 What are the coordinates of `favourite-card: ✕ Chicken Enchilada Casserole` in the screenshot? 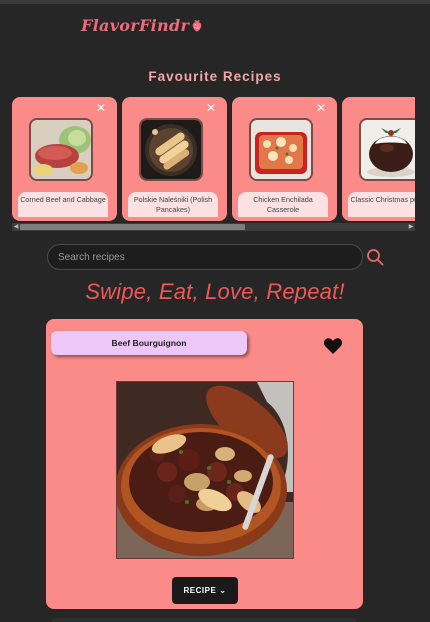 It's located at (284, 159).